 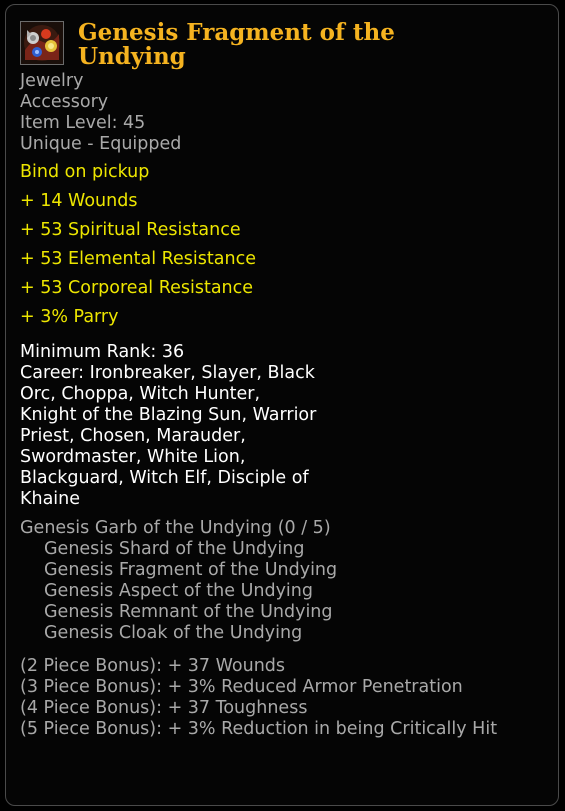 I want to click on set-item: Genesis Fragment of the Undying, so click(x=191, y=570).